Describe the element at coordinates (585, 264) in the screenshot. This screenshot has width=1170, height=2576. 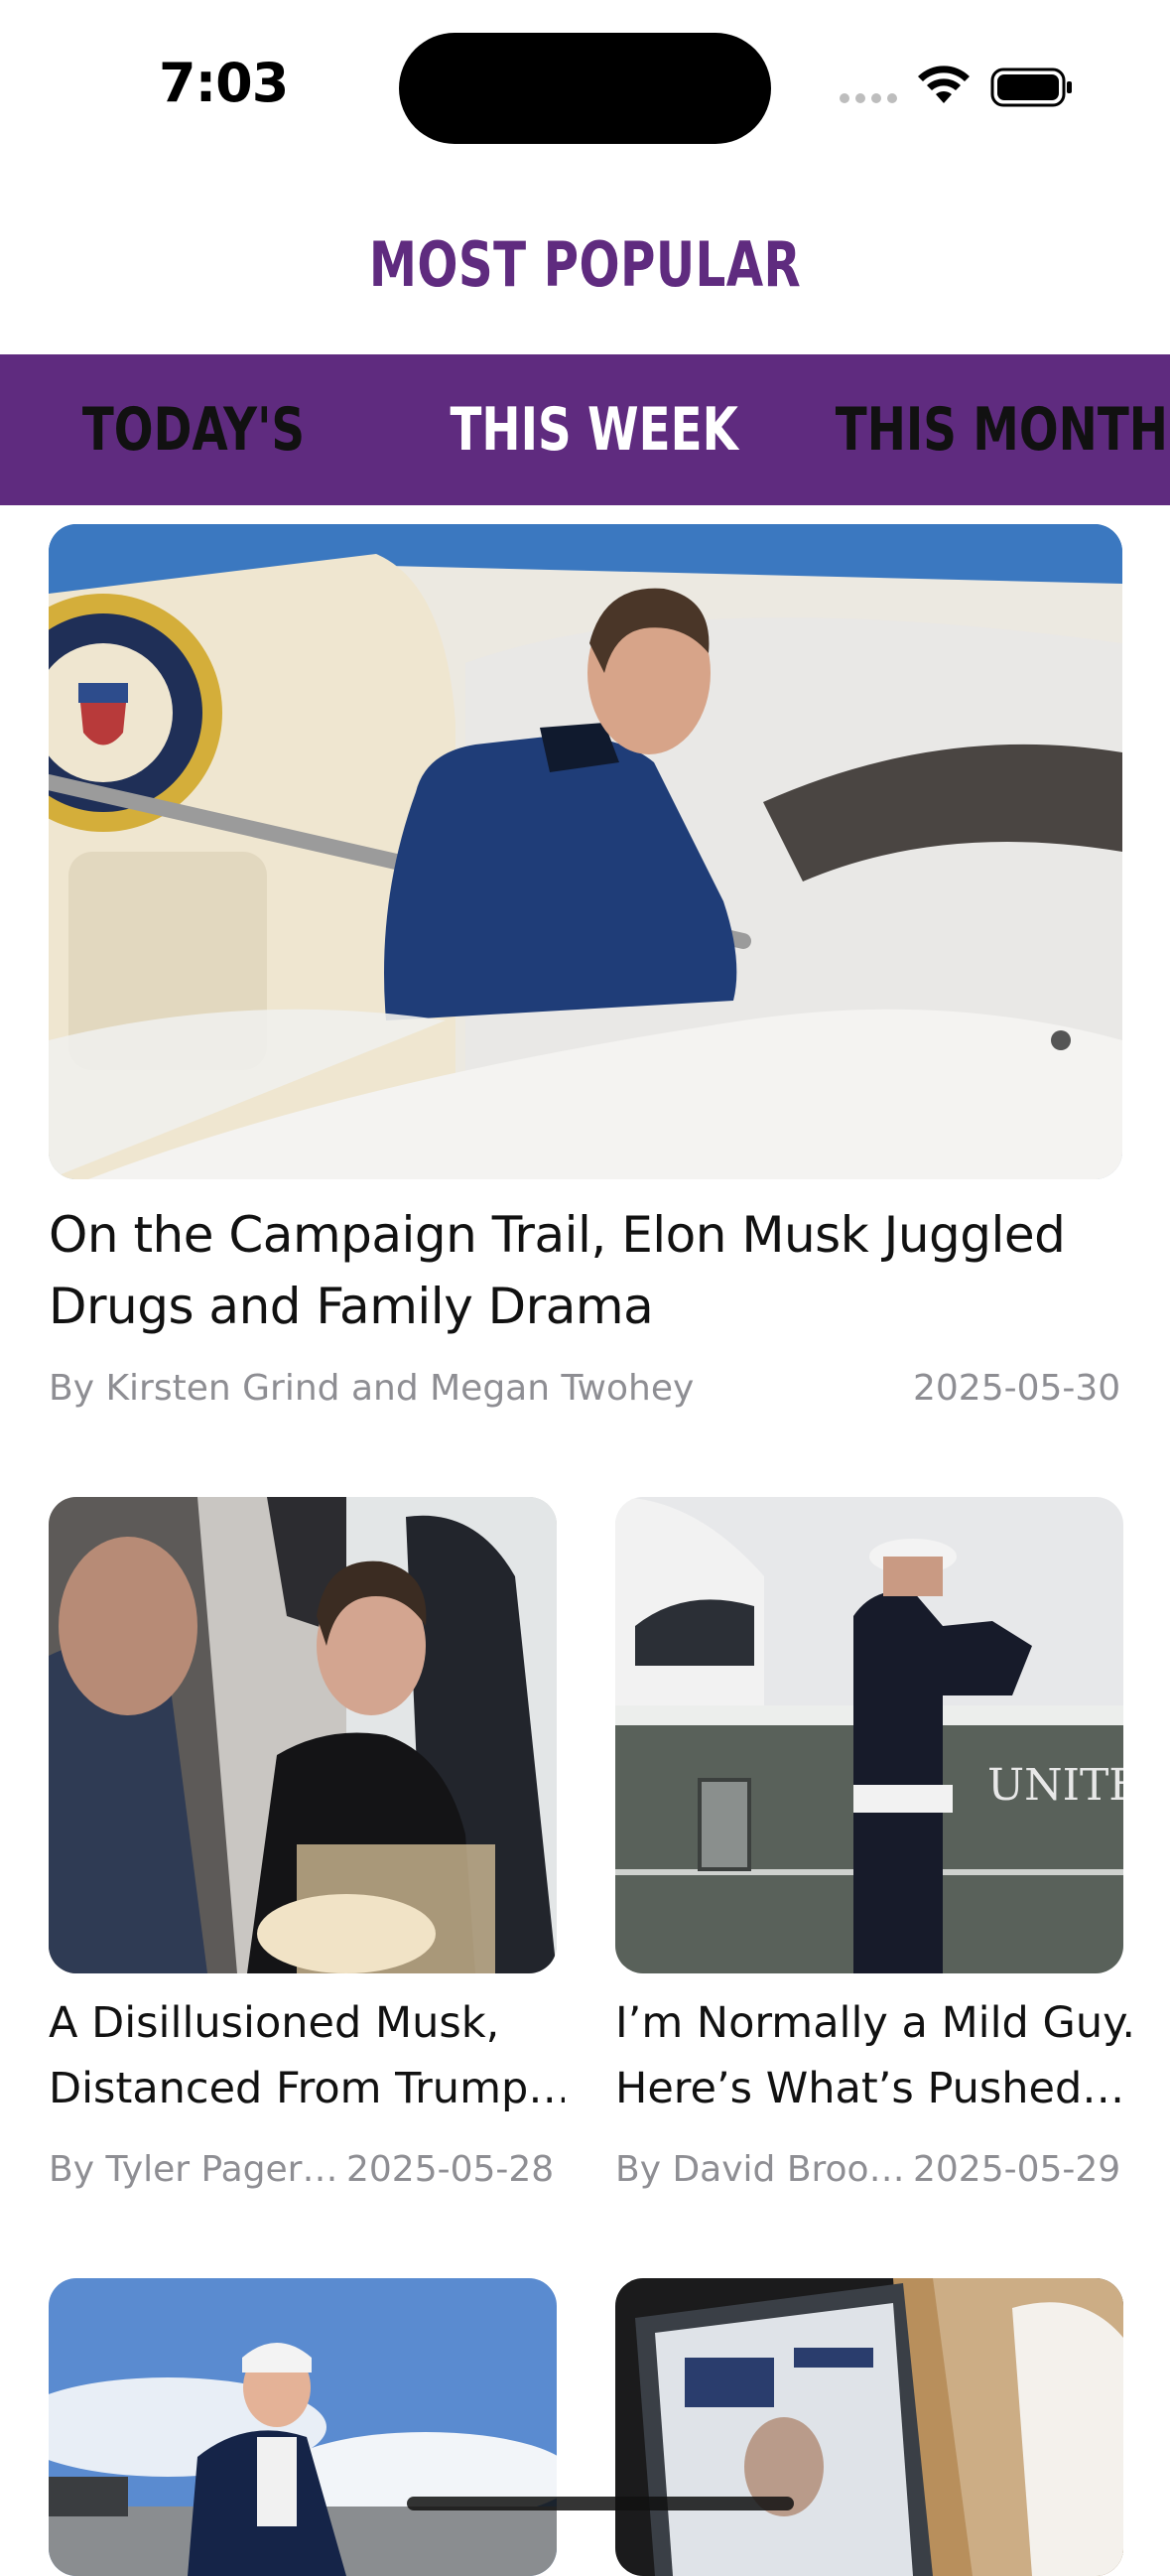
I see `page-title: MOST POPULAR` at that location.